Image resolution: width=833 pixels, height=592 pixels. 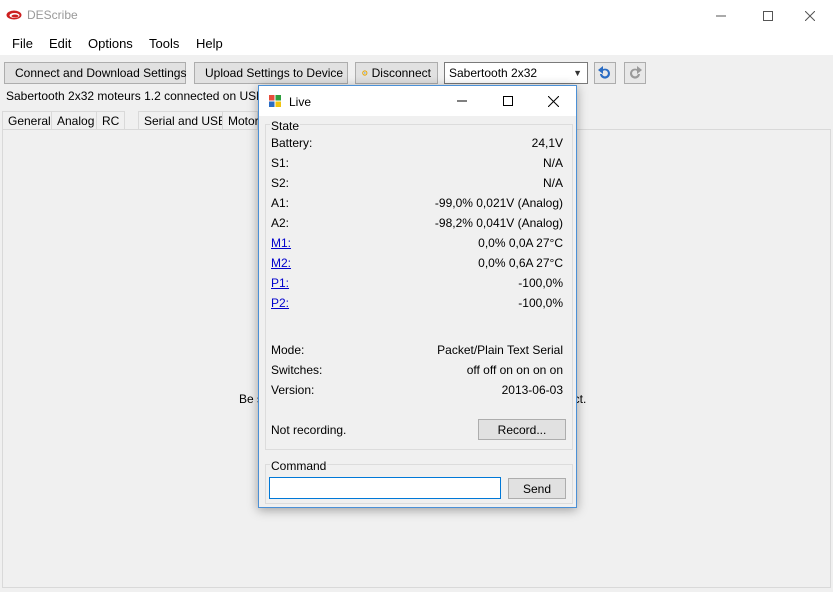 What do you see at coordinates (288, 350) in the screenshot?
I see `mode-label: Mode:` at bounding box center [288, 350].